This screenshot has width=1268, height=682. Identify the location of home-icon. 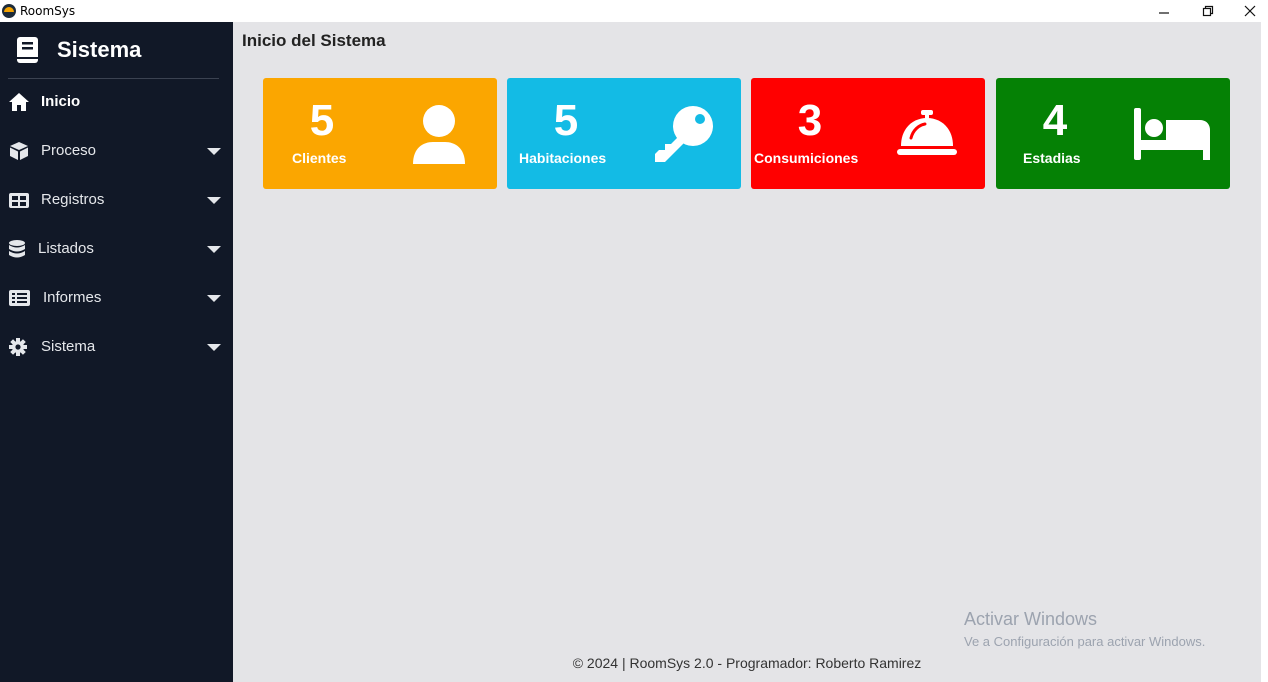
(19, 102).